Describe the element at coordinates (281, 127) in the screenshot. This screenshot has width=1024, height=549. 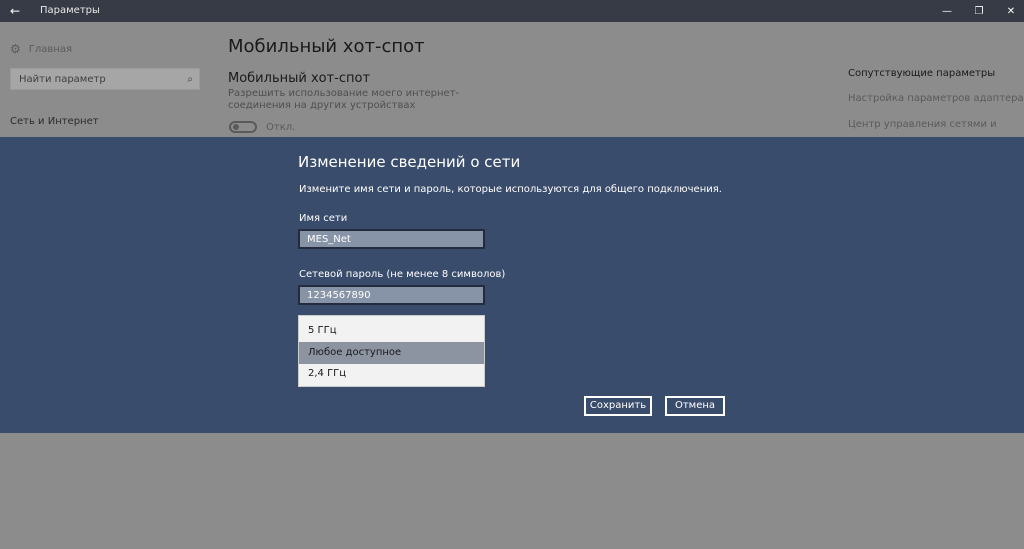
I see `toggle-state-label: Откл.` at that location.